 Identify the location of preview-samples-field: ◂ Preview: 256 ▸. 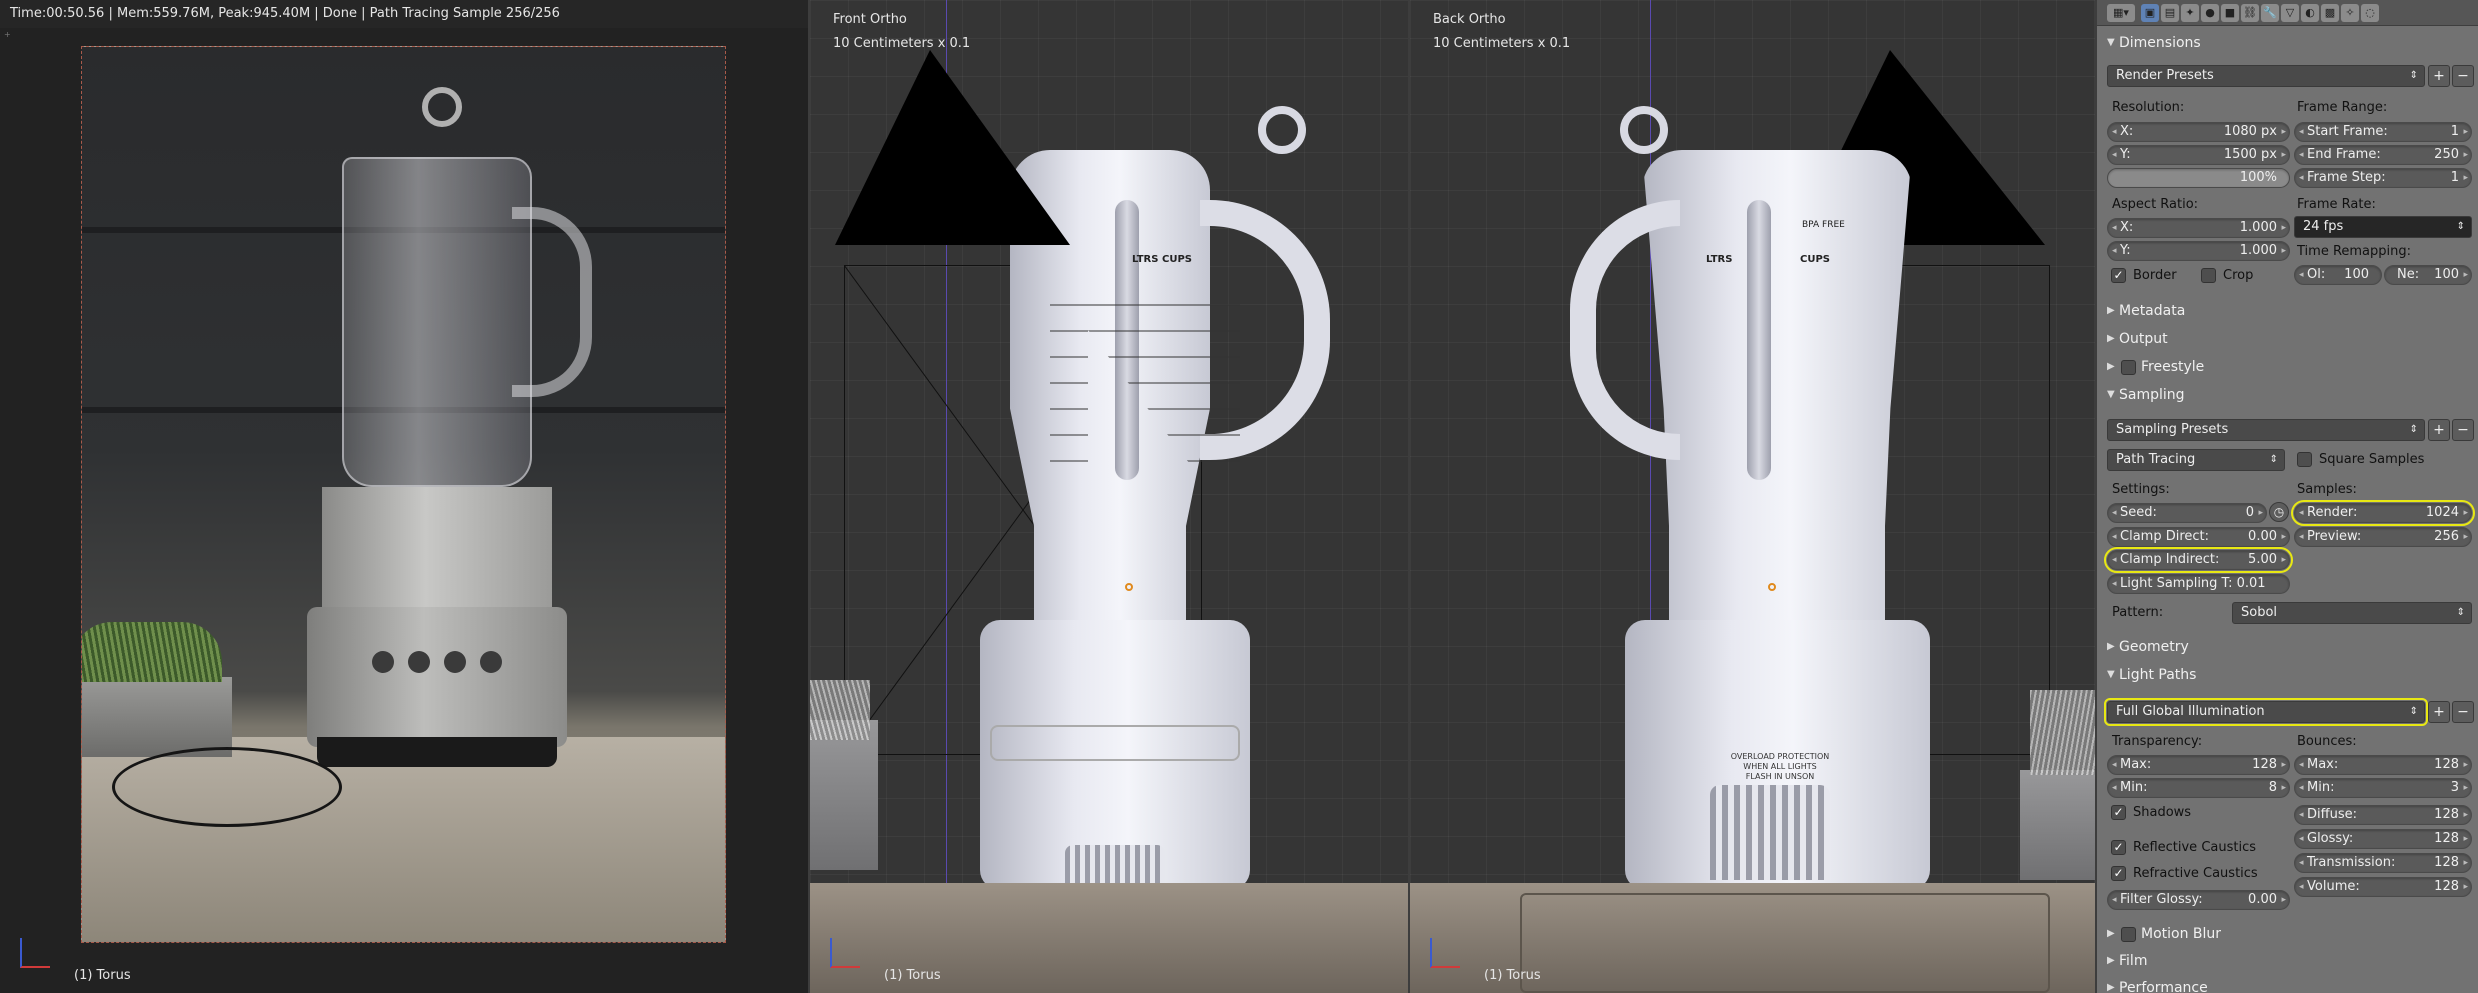
(2383, 537).